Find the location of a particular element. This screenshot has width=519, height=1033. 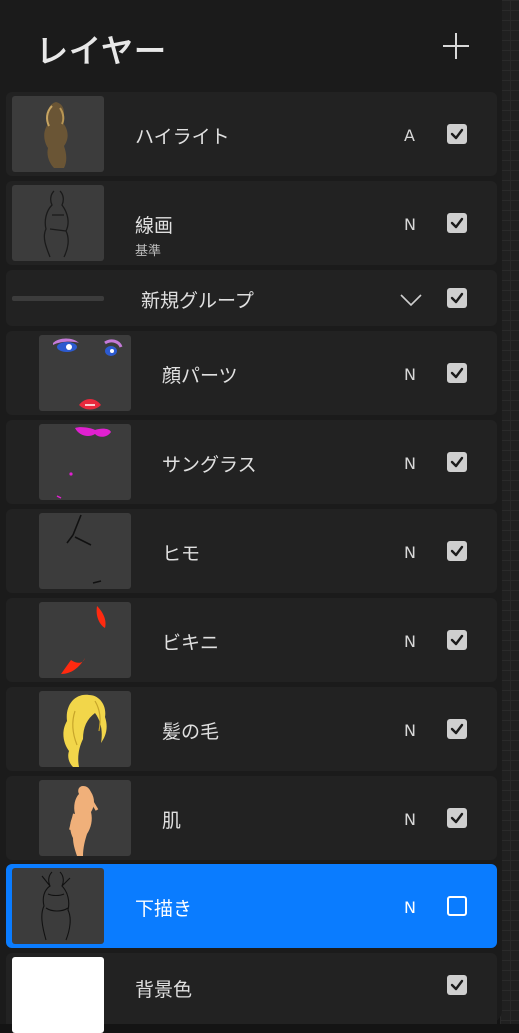

layer-name: 線画 is located at coordinates (154, 226).